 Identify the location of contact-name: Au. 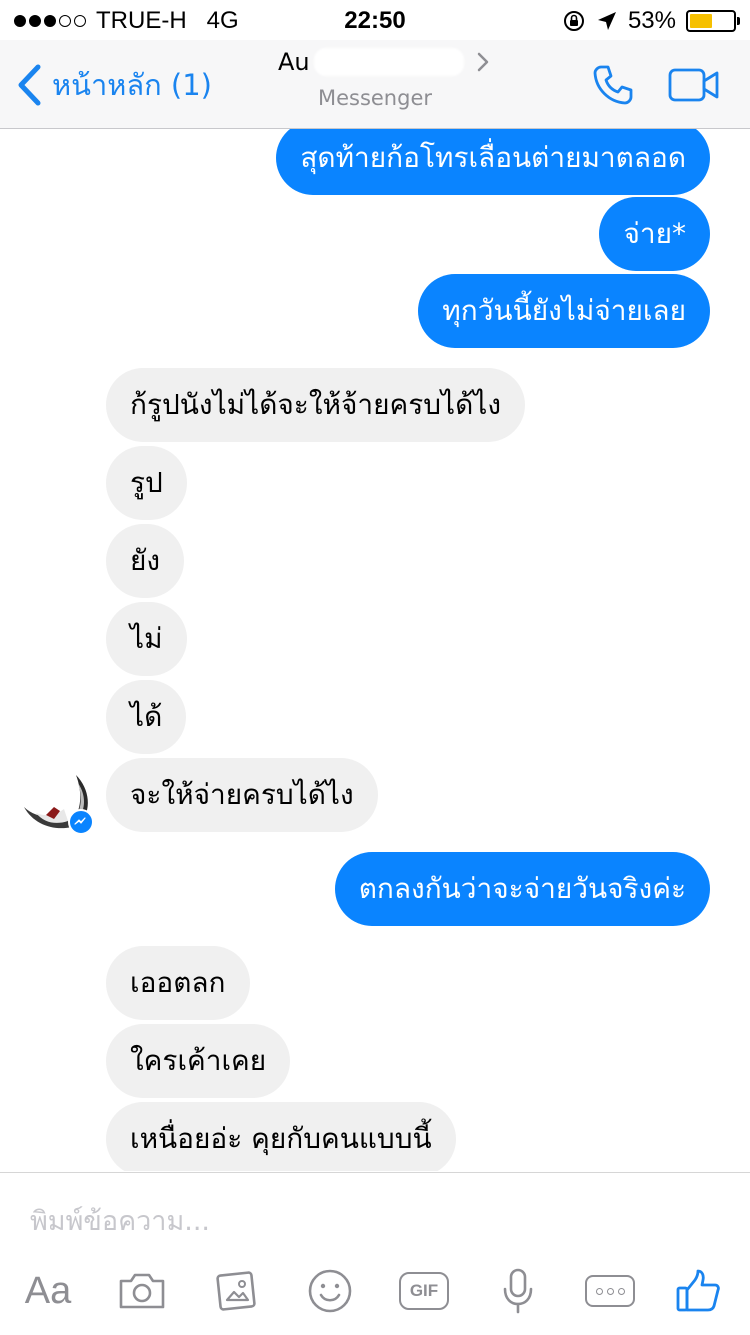
(294, 62).